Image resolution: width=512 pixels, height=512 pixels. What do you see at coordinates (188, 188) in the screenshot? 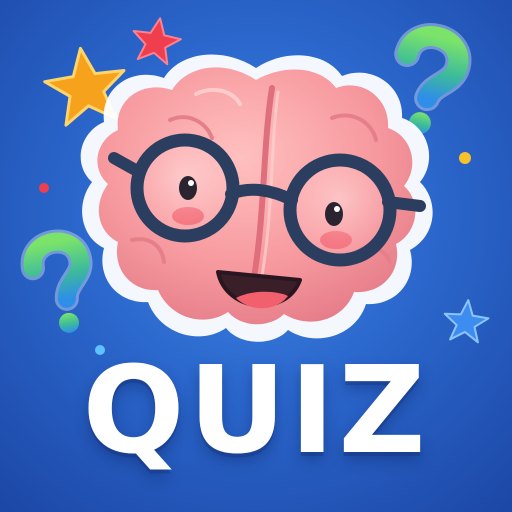
I see `left-eye` at bounding box center [188, 188].